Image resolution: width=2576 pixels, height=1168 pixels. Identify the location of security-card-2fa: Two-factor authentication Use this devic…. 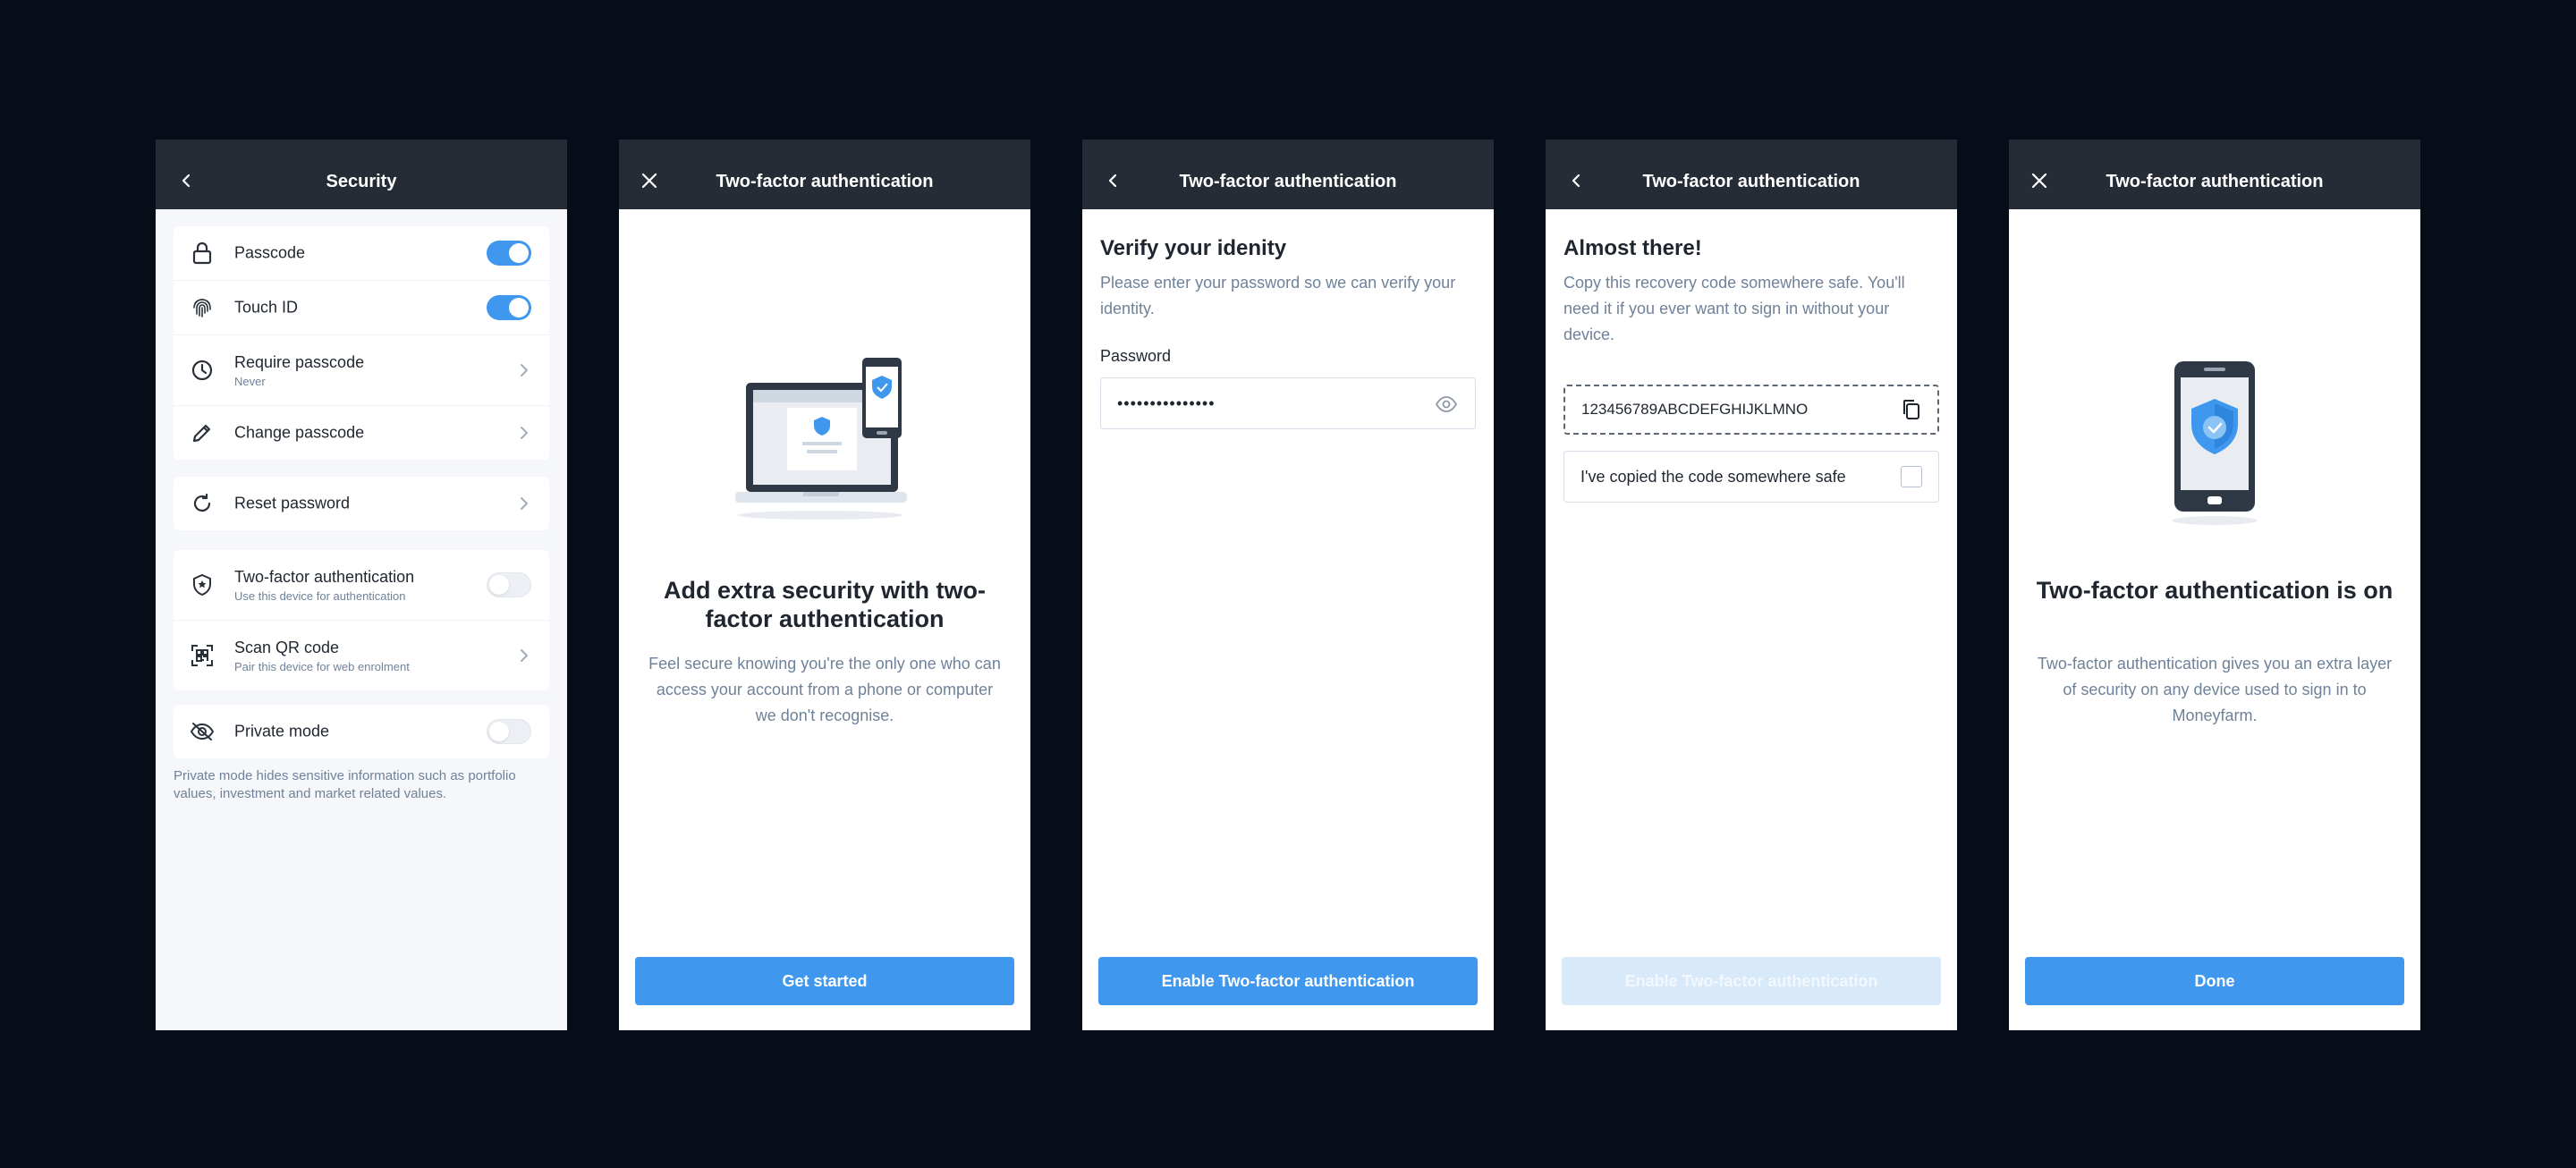
(361, 620).